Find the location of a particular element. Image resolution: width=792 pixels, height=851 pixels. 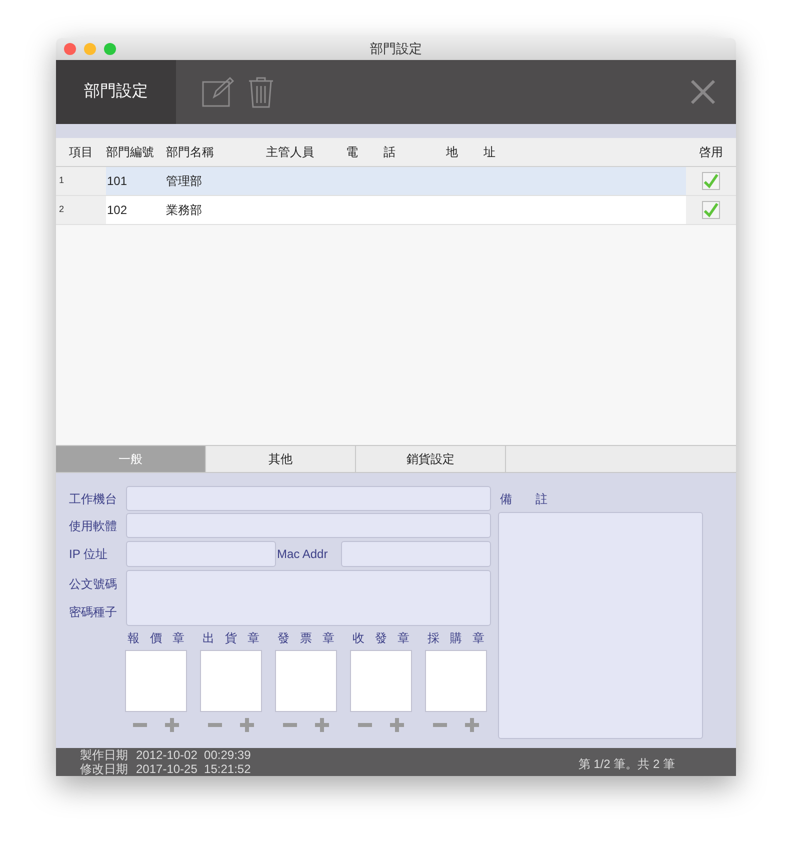

column-header: 部門名稱 is located at coordinates (190, 152).